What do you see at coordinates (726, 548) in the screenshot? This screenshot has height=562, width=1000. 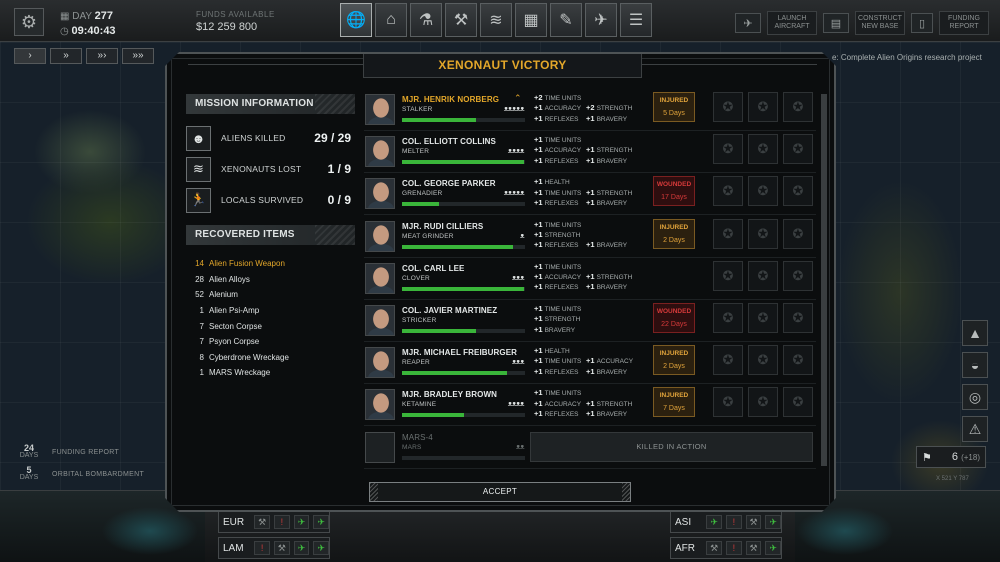 I see `region-afr: AFR ⚒! ⚒ ✈` at bounding box center [726, 548].